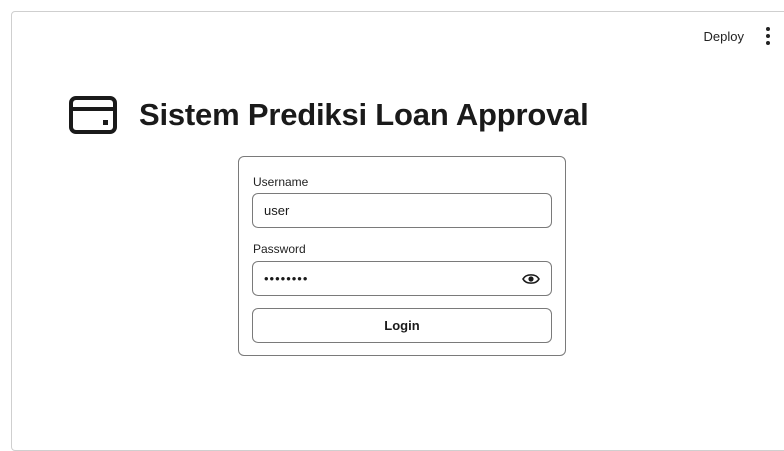 The width and height of the screenshot is (784, 451). What do you see at coordinates (402, 210) in the screenshot?
I see `username-input: user` at bounding box center [402, 210].